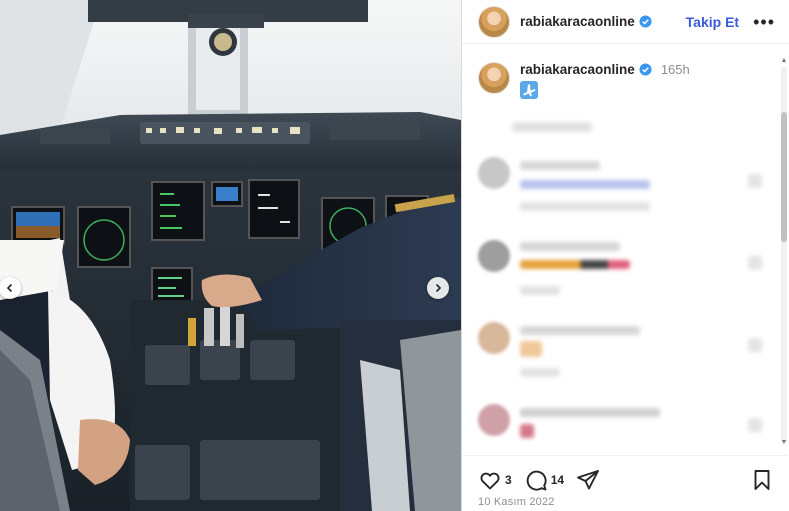 The image size is (789, 511). Describe the element at coordinates (577, 21) in the screenshot. I see `header-username: rabiakaracaonline` at that location.